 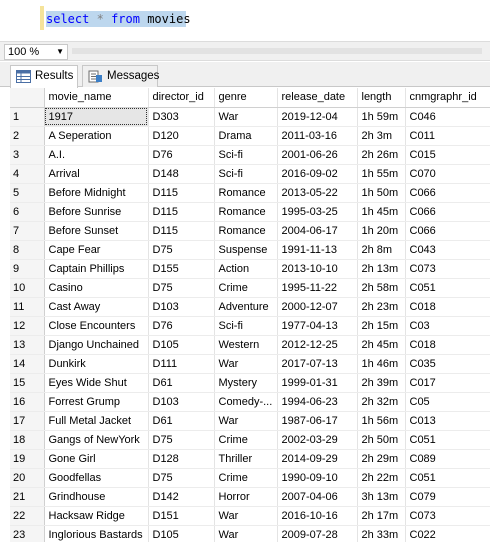 I want to click on table-cell: 1h 45m, so click(x=381, y=212).